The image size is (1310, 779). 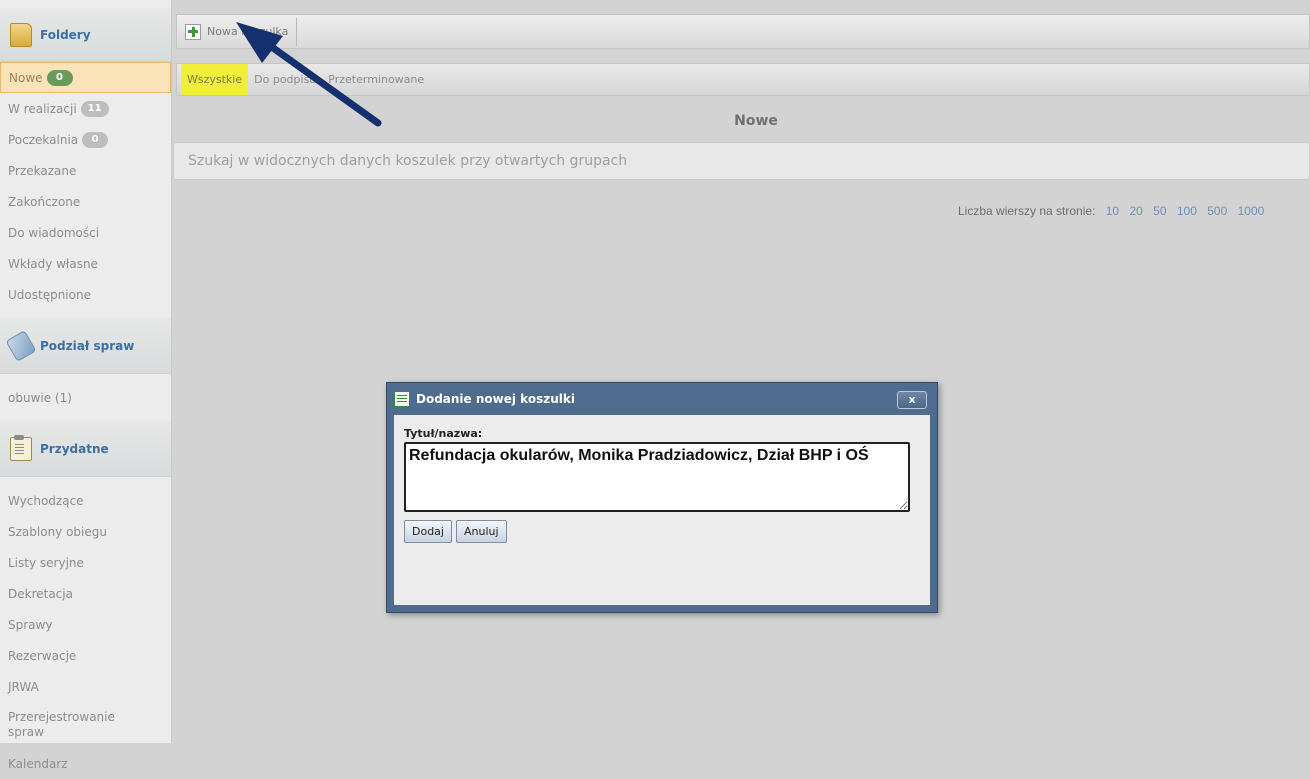 I want to click on rows-option-20: 20, so click(x=1135, y=211).